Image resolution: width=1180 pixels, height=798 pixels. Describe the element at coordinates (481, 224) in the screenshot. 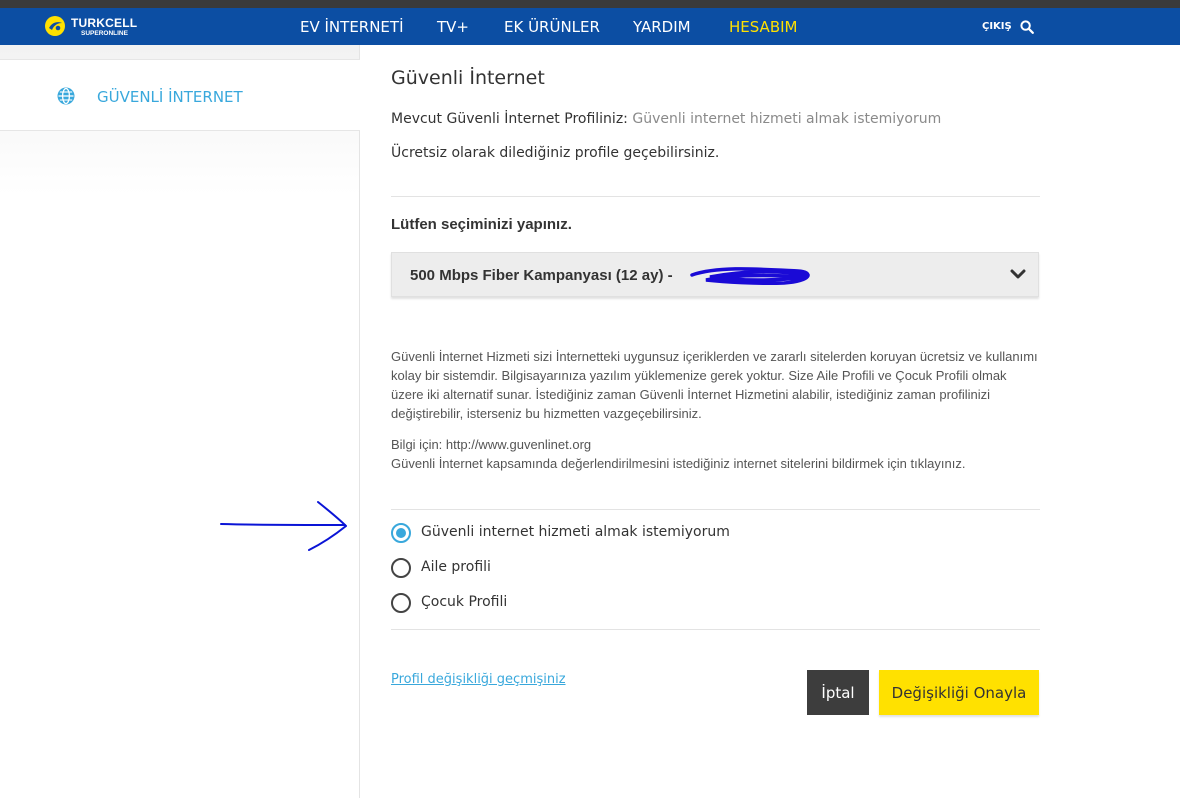

I see `selection-label: Lütfen seçiminizi yapınız.` at that location.